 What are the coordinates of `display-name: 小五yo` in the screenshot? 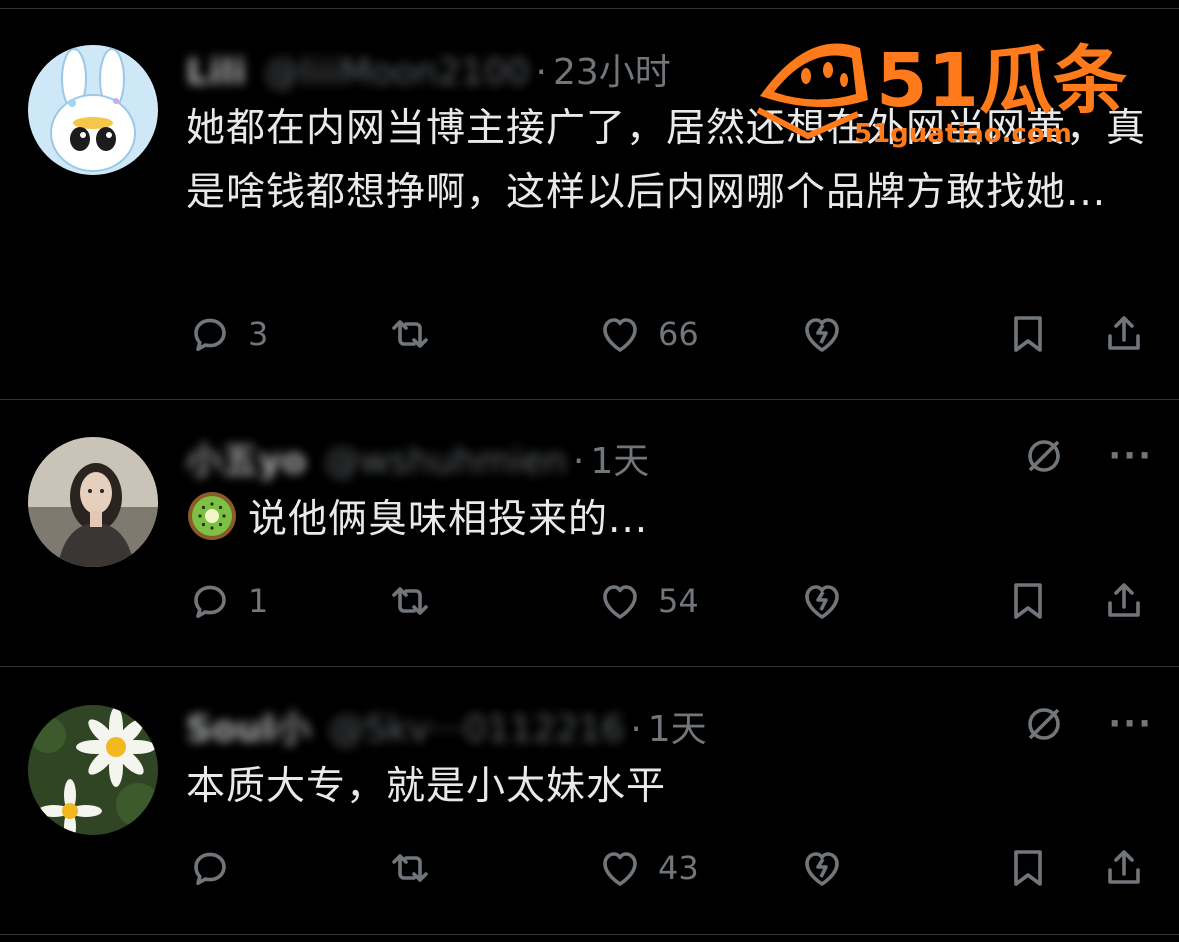 It's located at (246, 461).